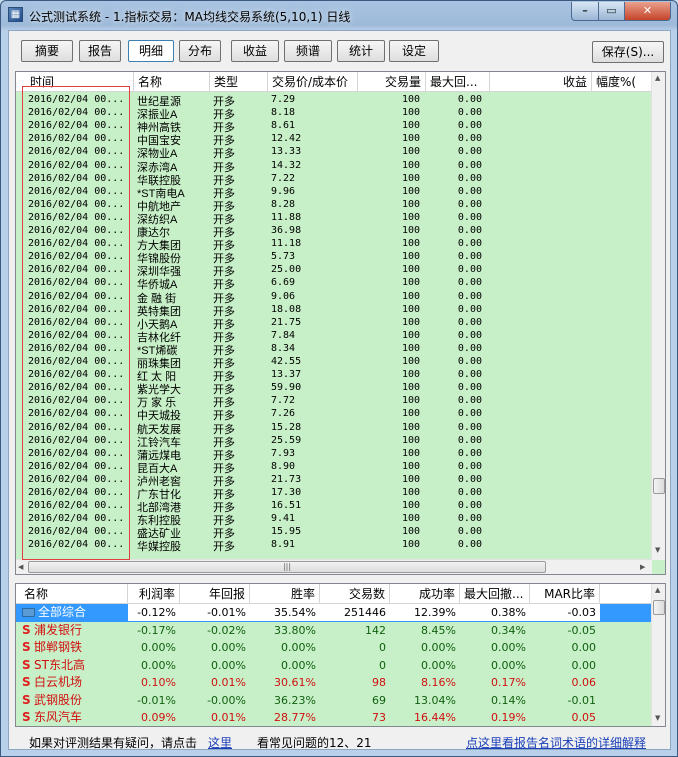 The height and width of the screenshot is (757, 678). I want to click on col-header-profit: 收益, so click(541, 82).